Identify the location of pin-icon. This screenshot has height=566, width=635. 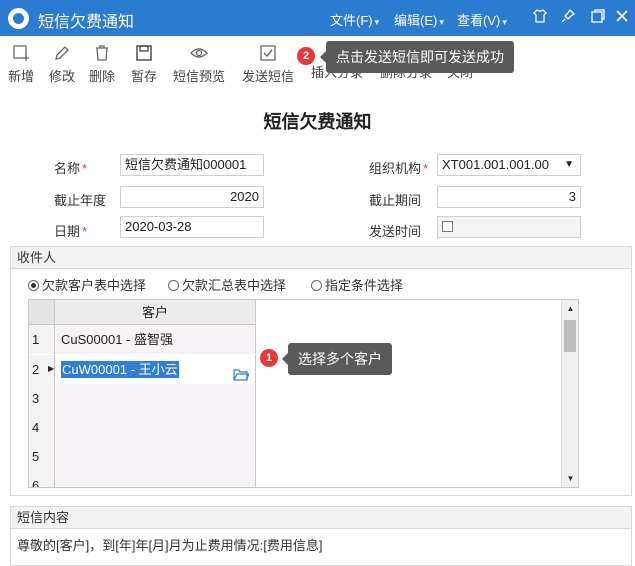
(568, 18).